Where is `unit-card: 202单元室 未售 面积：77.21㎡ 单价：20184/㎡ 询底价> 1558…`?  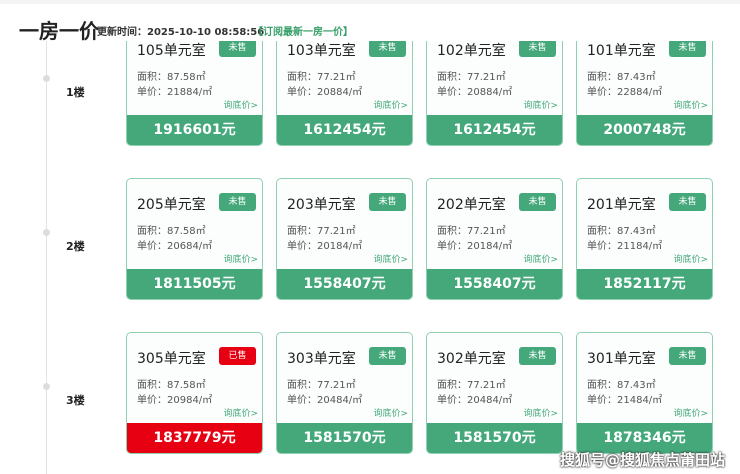
unit-card: 202单元室 未售 面积：77.21㎡ 单价：20184/㎡ 询底价> 1558… is located at coordinates (494, 239).